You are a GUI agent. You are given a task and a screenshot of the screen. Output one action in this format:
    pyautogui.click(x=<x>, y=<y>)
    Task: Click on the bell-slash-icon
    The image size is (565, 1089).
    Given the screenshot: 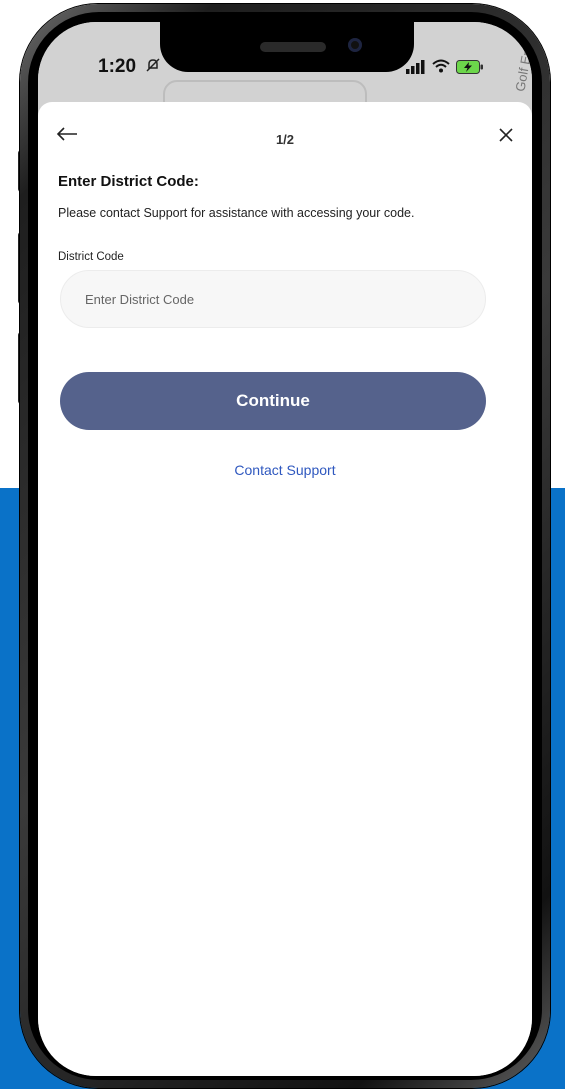 What is the action you would take?
    pyautogui.click(x=153, y=66)
    